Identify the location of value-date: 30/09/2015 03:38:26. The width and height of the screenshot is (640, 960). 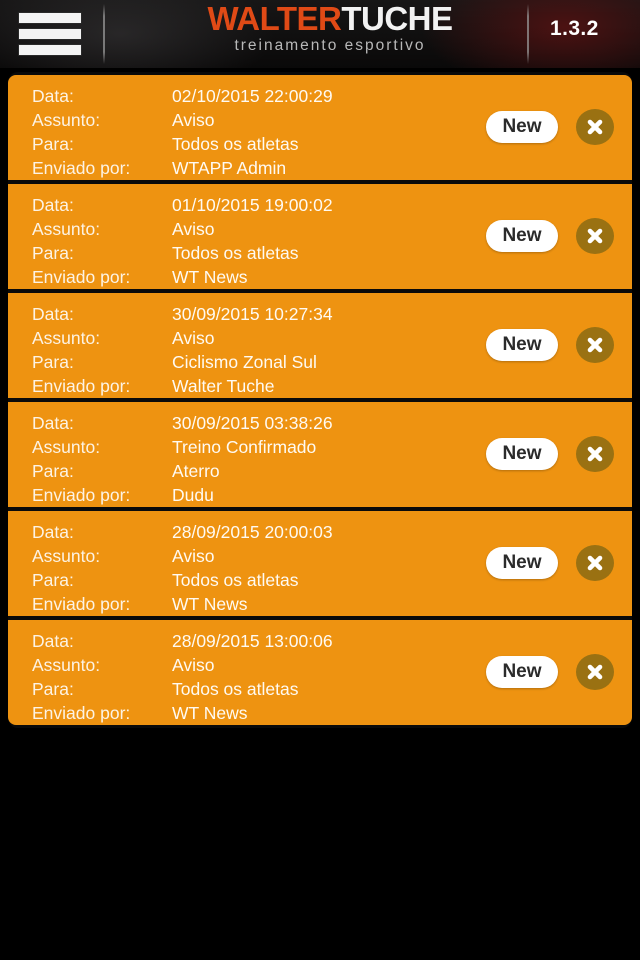
(252, 423).